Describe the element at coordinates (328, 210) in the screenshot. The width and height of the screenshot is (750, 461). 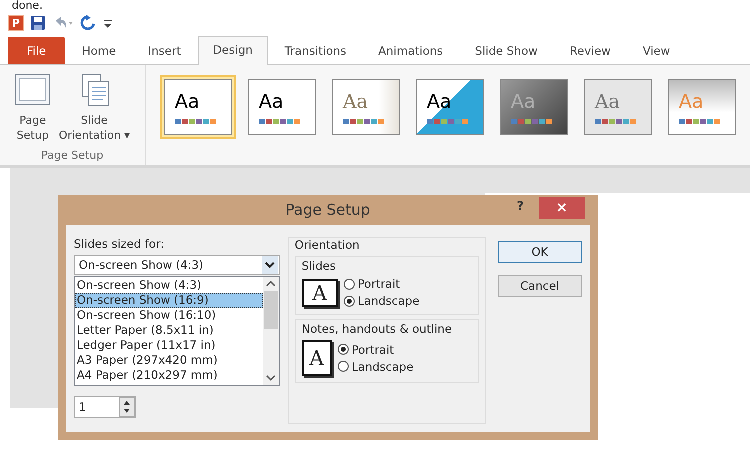
I see `dialog-title: Page Setup` at that location.